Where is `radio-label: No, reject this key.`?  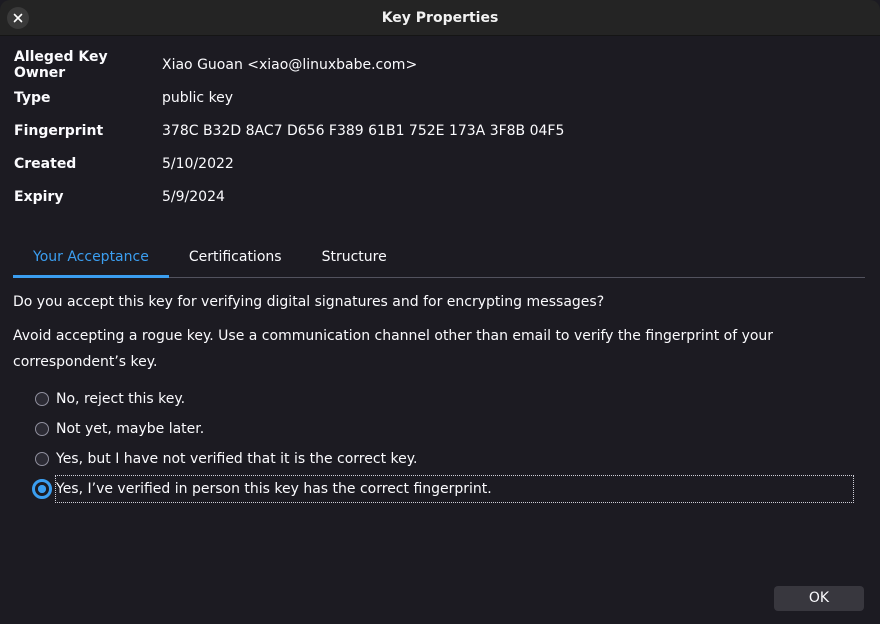
radio-label: No, reject this key. is located at coordinates (120, 399).